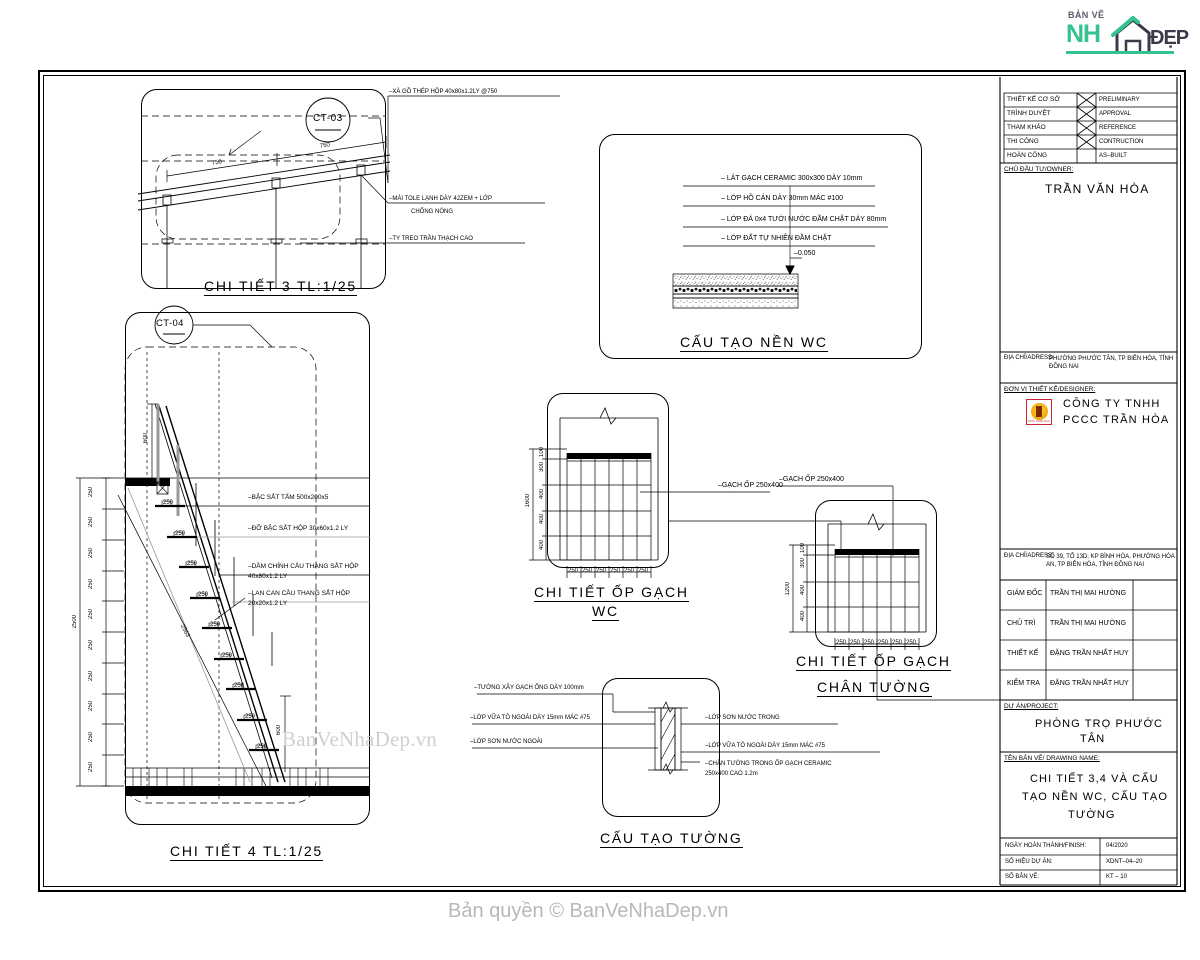 The image size is (1200, 960). I want to click on designer-line1: CÔNG TY TNHH, so click(1112, 404).